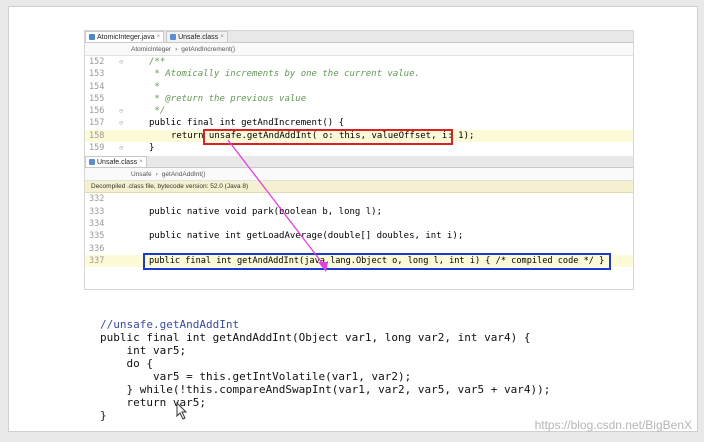 The height and width of the screenshot is (442, 704). What do you see at coordinates (170, 324) in the screenshot?
I see `snippet-line: //unsafe.getAndAddInt` at bounding box center [170, 324].